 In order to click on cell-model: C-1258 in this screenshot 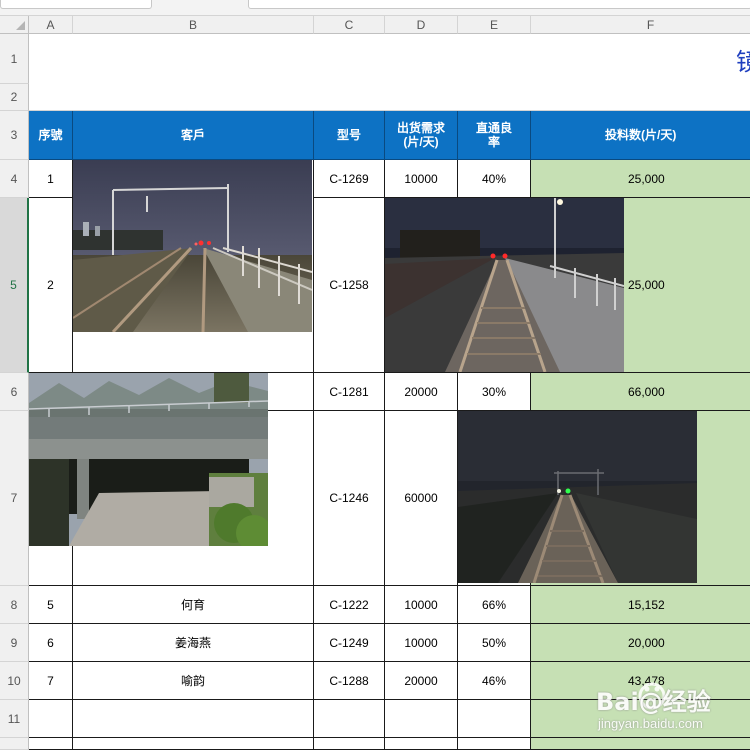, I will do `click(349, 285)`.